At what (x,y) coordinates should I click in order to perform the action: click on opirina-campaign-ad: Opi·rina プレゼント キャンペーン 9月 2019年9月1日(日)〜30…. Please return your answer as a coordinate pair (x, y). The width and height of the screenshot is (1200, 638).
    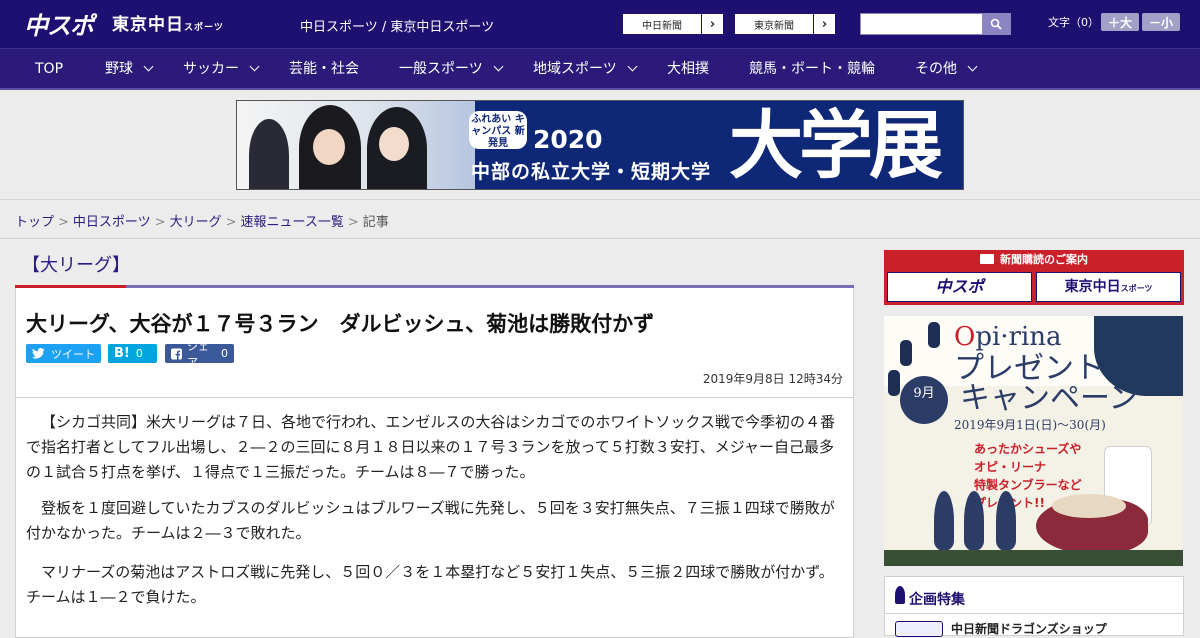
    Looking at the image, I should click on (1033, 441).